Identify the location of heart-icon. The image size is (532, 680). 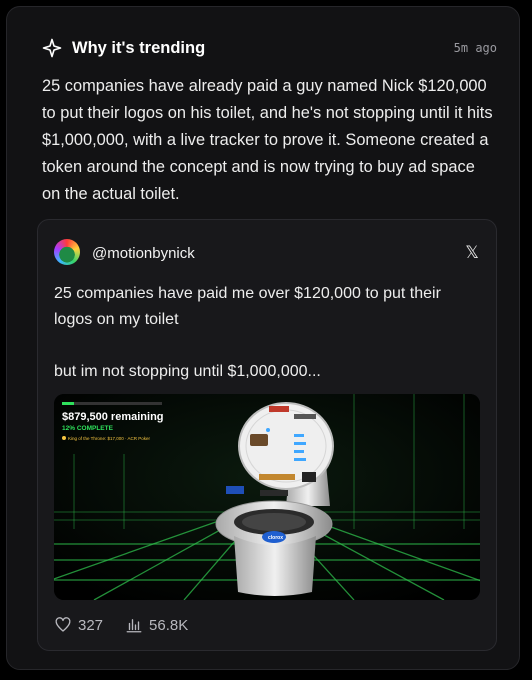
(63, 624).